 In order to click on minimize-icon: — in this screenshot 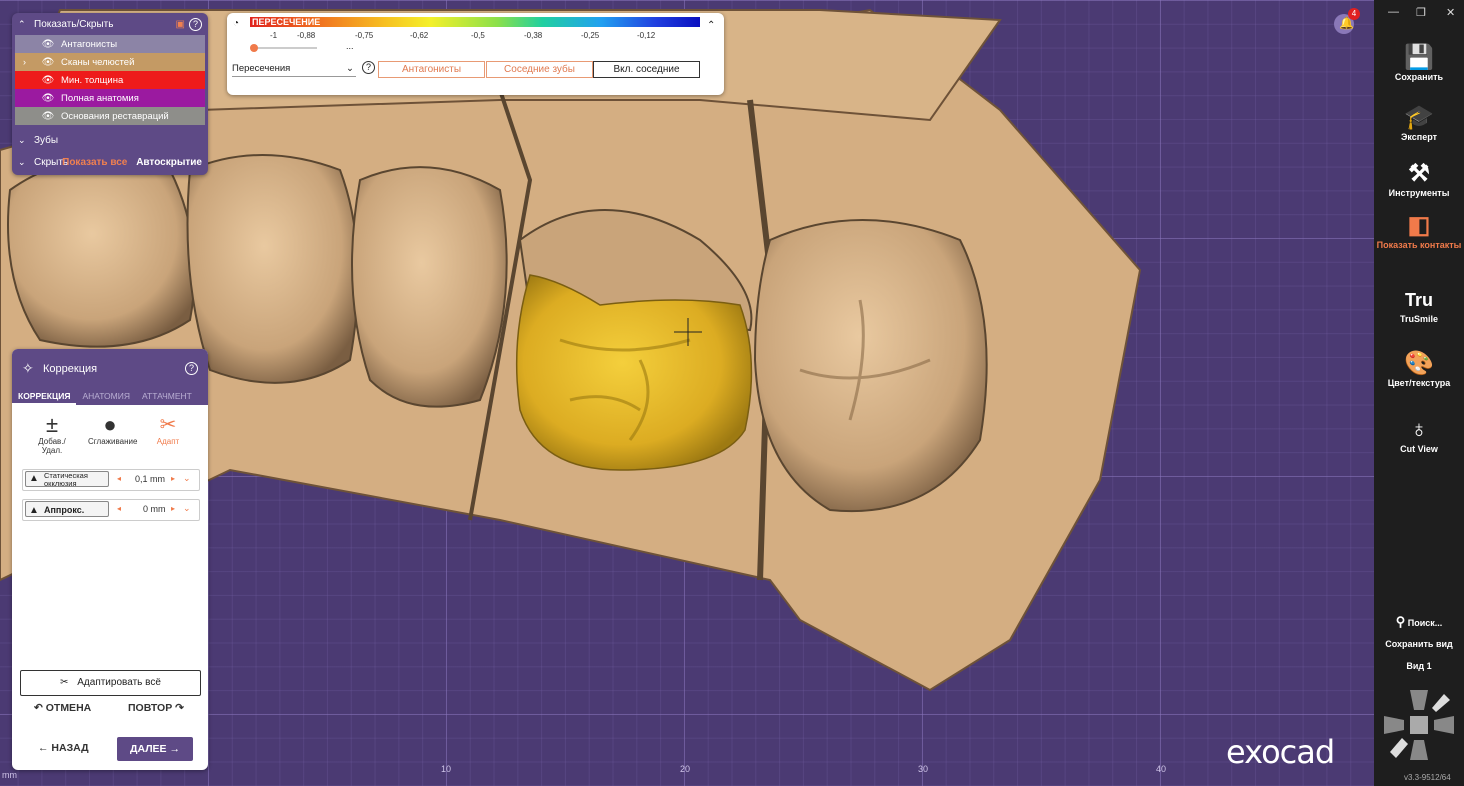, I will do `click(1393, 12)`.